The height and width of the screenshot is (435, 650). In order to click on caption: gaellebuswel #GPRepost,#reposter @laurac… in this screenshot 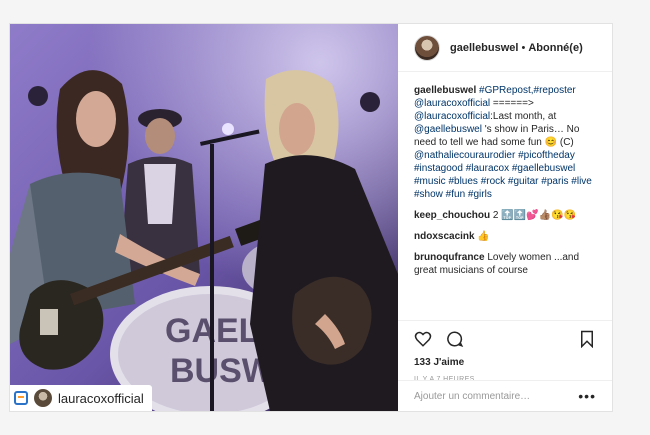, I will do `click(505, 142)`.